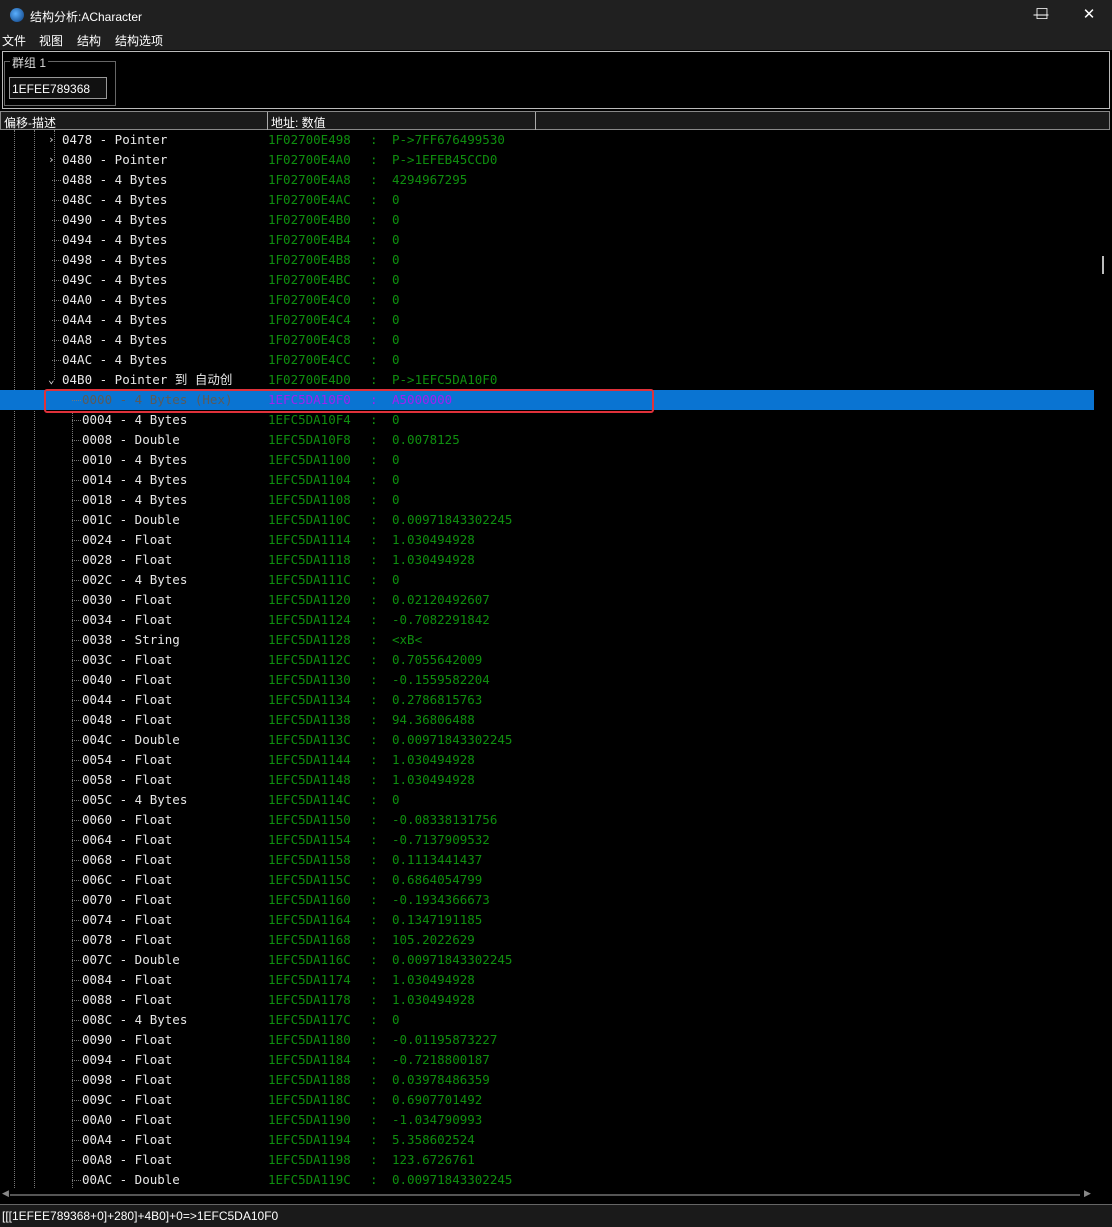 Image resolution: width=1112 pixels, height=1227 pixels. Describe the element at coordinates (547, 220) in the screenshot. I see `tree-row: 0490 - 4 Bytes 1F02700E4B0:0` at that location.